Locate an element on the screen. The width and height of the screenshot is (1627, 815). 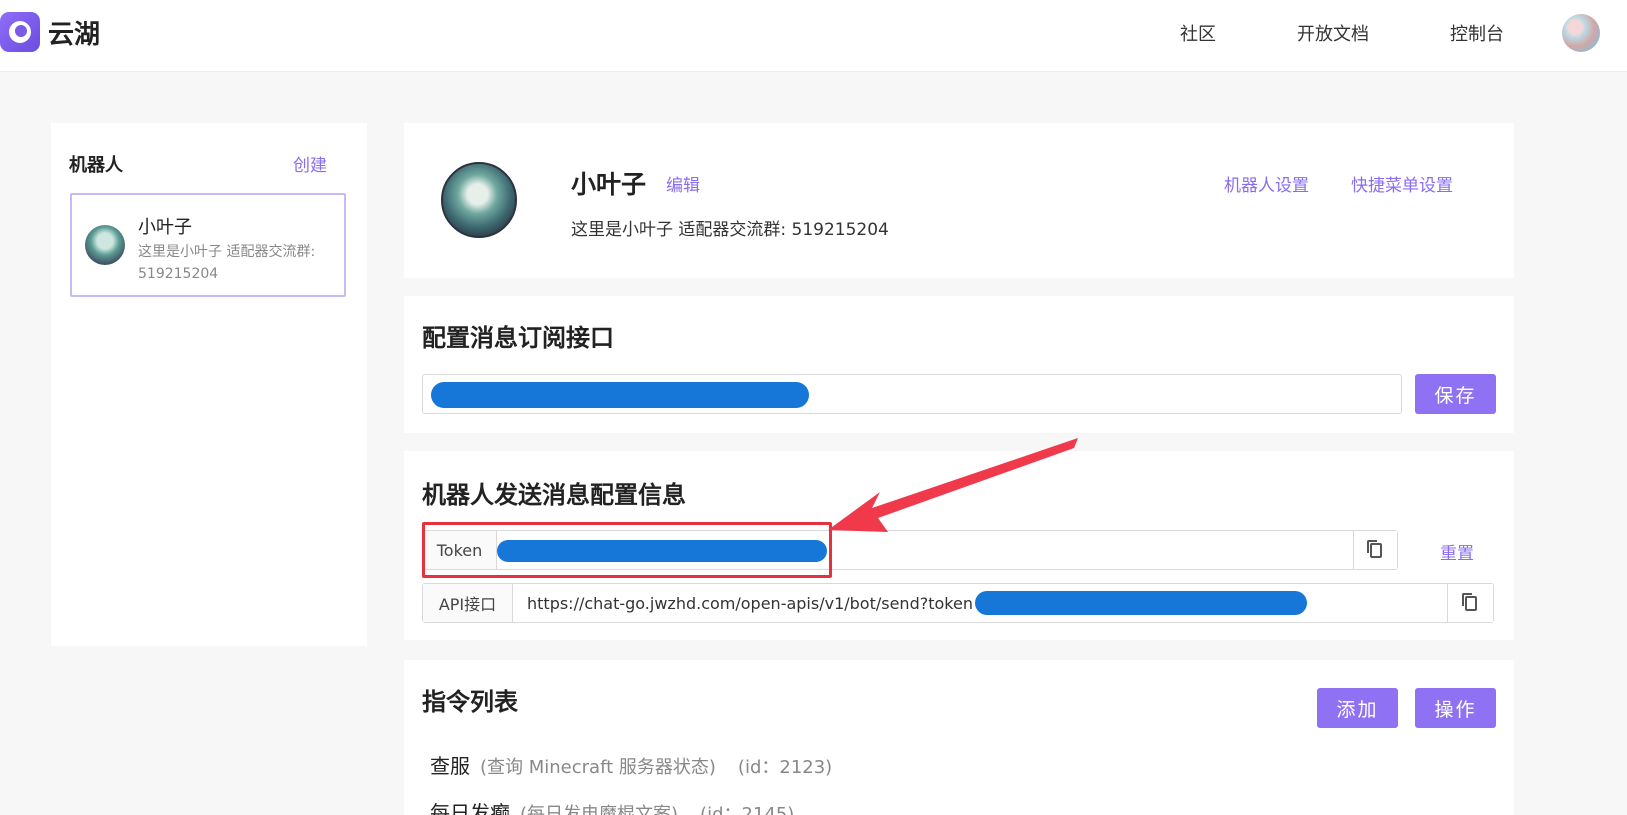
annotation-arrow-icon is located at coordinates (953, 485).